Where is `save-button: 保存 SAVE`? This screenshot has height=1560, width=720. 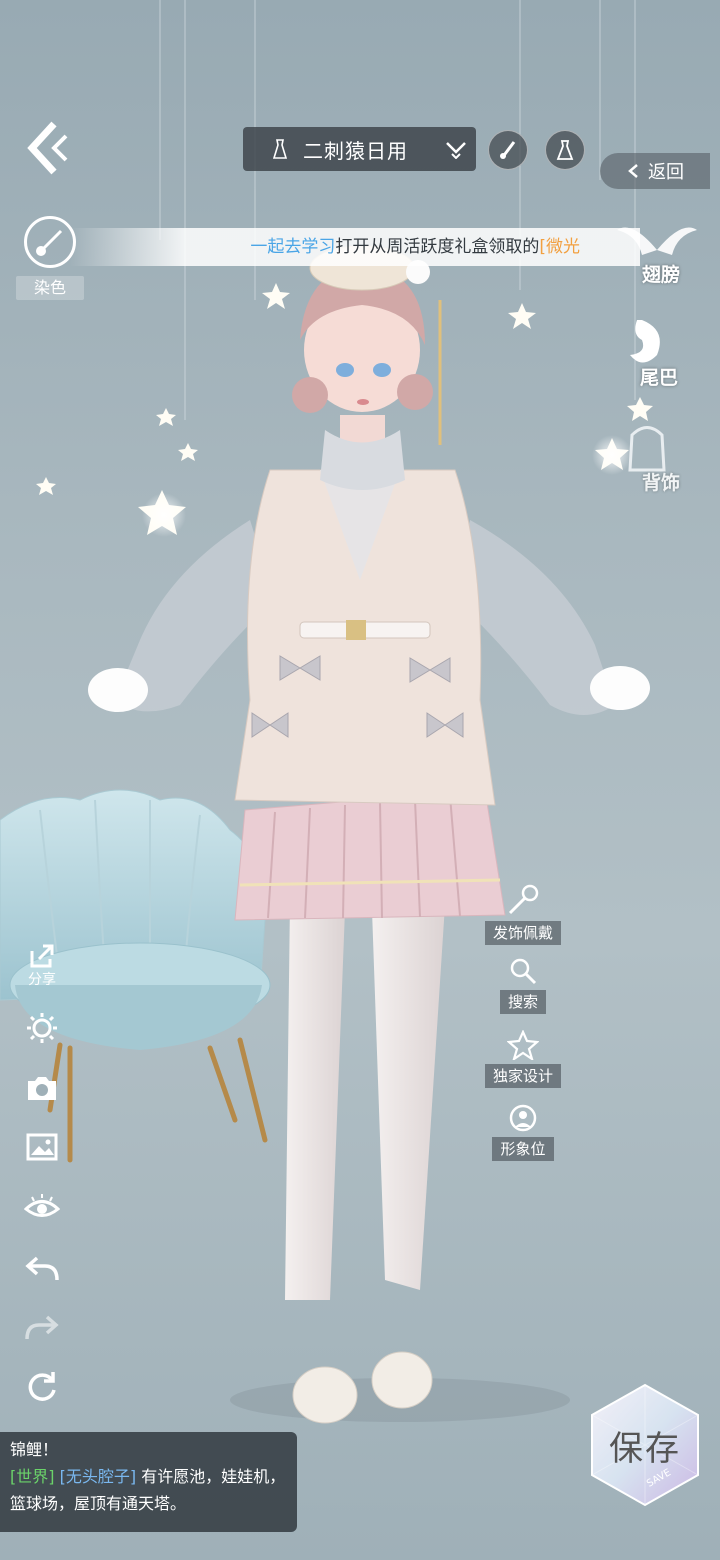
save-button: 保存 SAVE is located at coordinates (645, 1445).